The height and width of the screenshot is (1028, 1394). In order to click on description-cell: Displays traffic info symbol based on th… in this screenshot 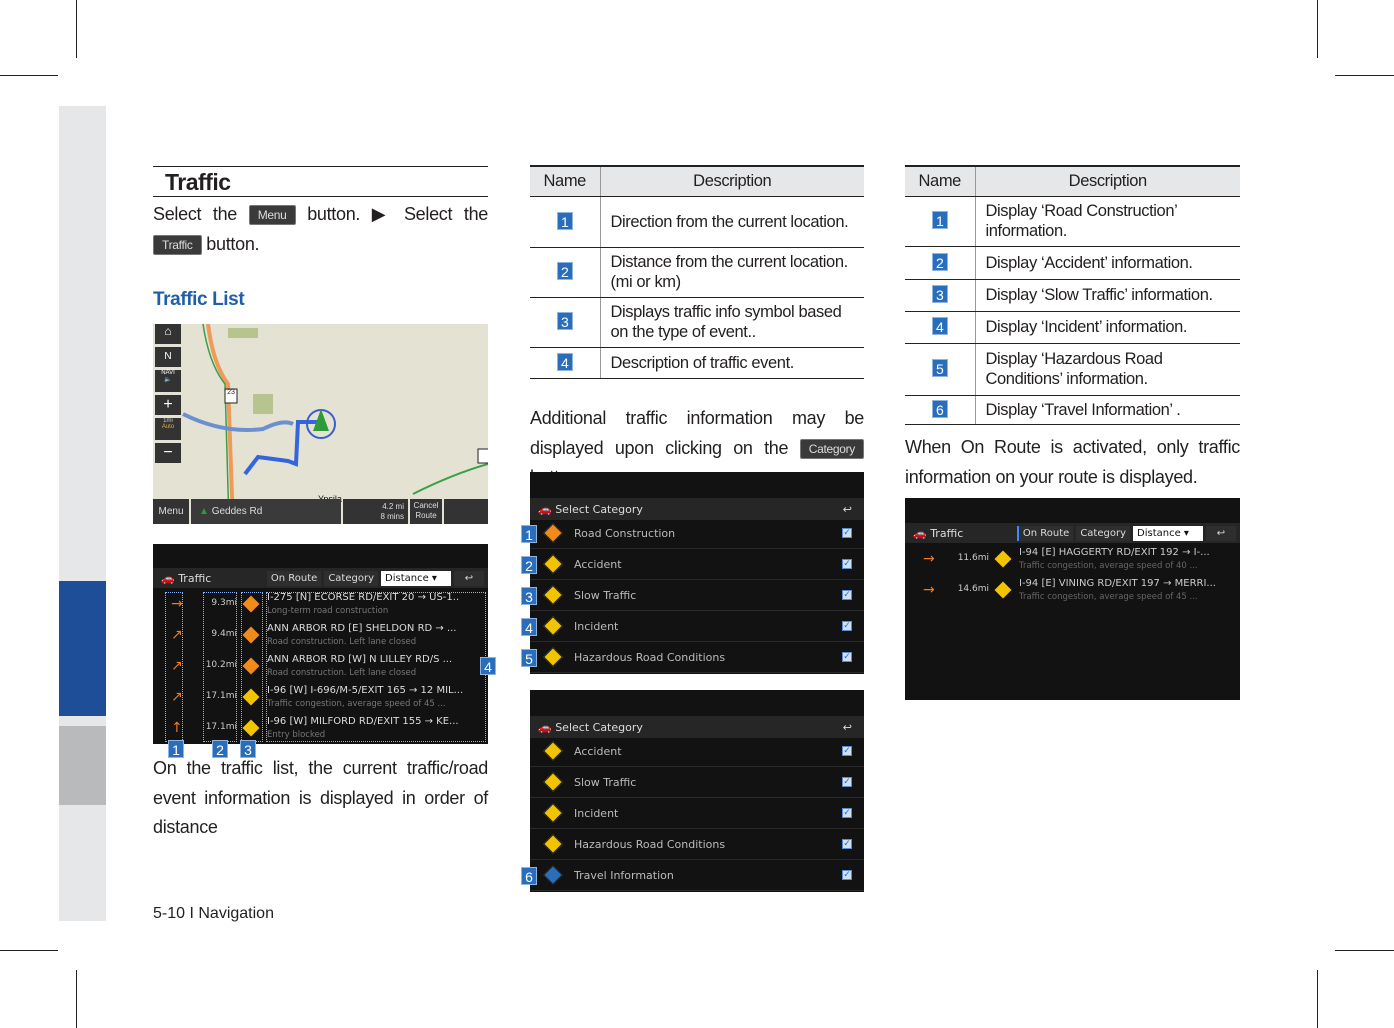, I will do `click(732, 322)`.